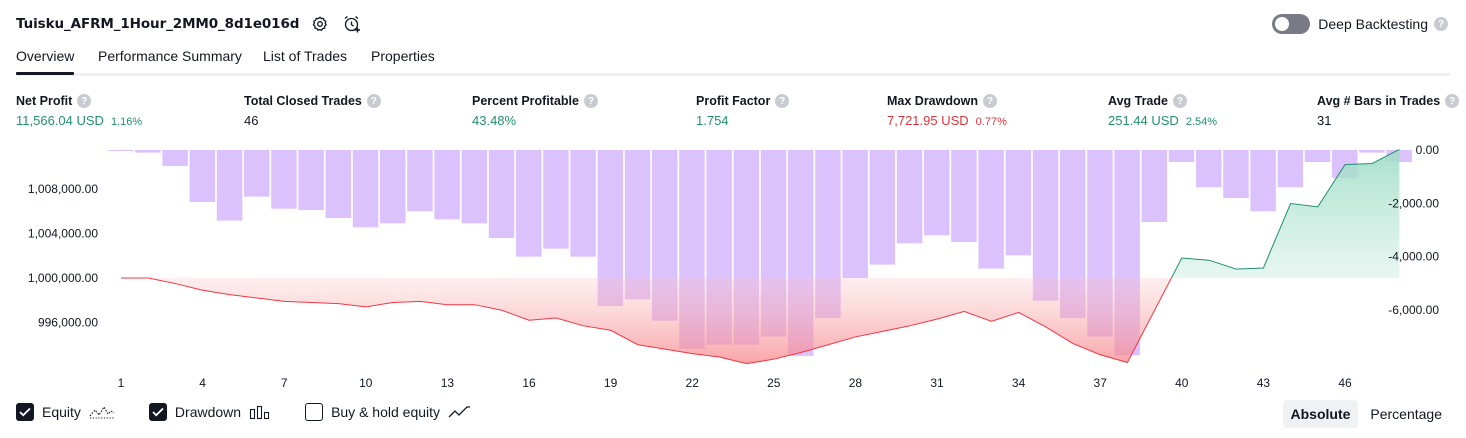 The width and height of the screenshot is (1466, 438). What do you see at coordinates (735, 383) in the screenshot?
I see `x-axis-labels: 1 4 7 10 13 16 19 22 25 28 31 34 37 40 43 46` at bounding box center [735, 383].